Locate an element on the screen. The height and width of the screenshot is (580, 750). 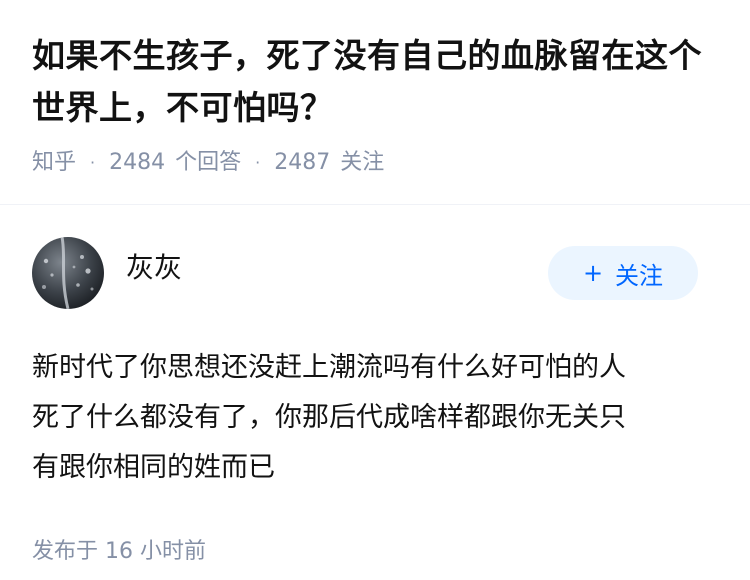
follower-count-label: 关注 is located at coordinates (362, 163).